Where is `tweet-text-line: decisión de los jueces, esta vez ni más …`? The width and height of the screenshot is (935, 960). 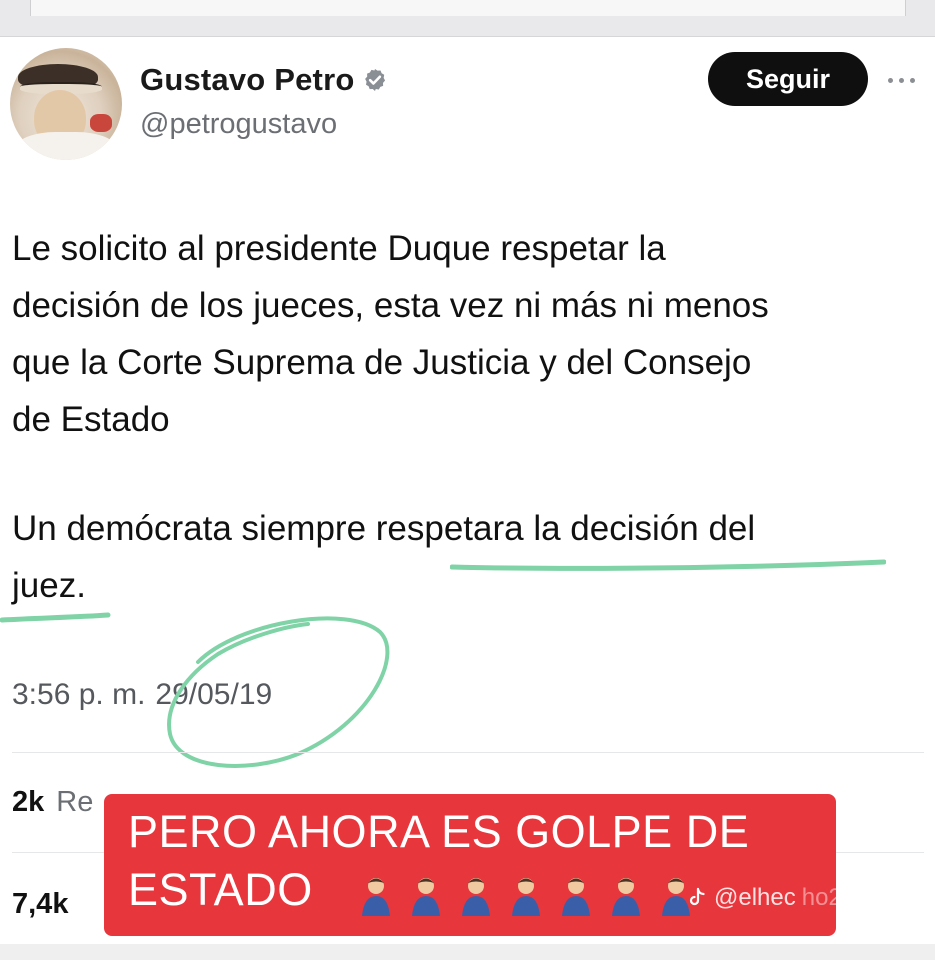 tweet-text-line: decisión de los jueces, esta vez ni más … is located at coordinates (390, 305).